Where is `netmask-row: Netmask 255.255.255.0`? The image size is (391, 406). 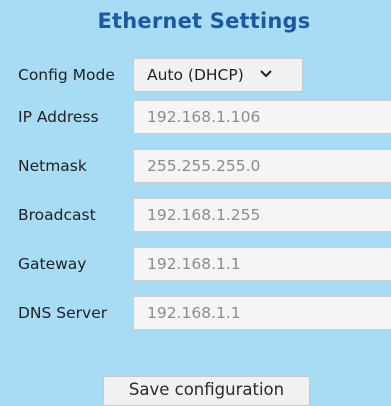
netmask-row: Netmask 255.255.255.0 is located at coordinates (195, 166).